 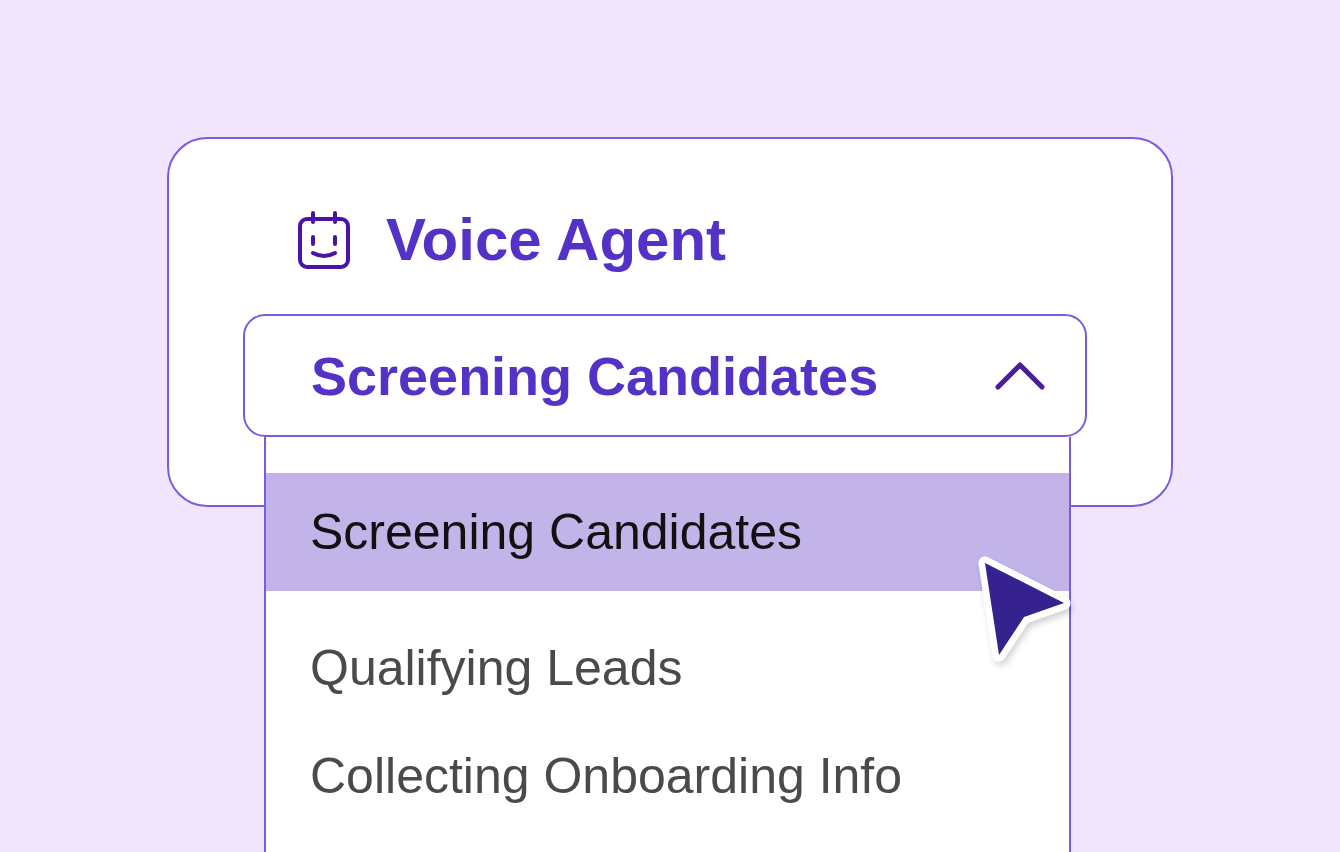 I want to click on dropdown-select: Screening Candidates, so click(x=665, y=375).